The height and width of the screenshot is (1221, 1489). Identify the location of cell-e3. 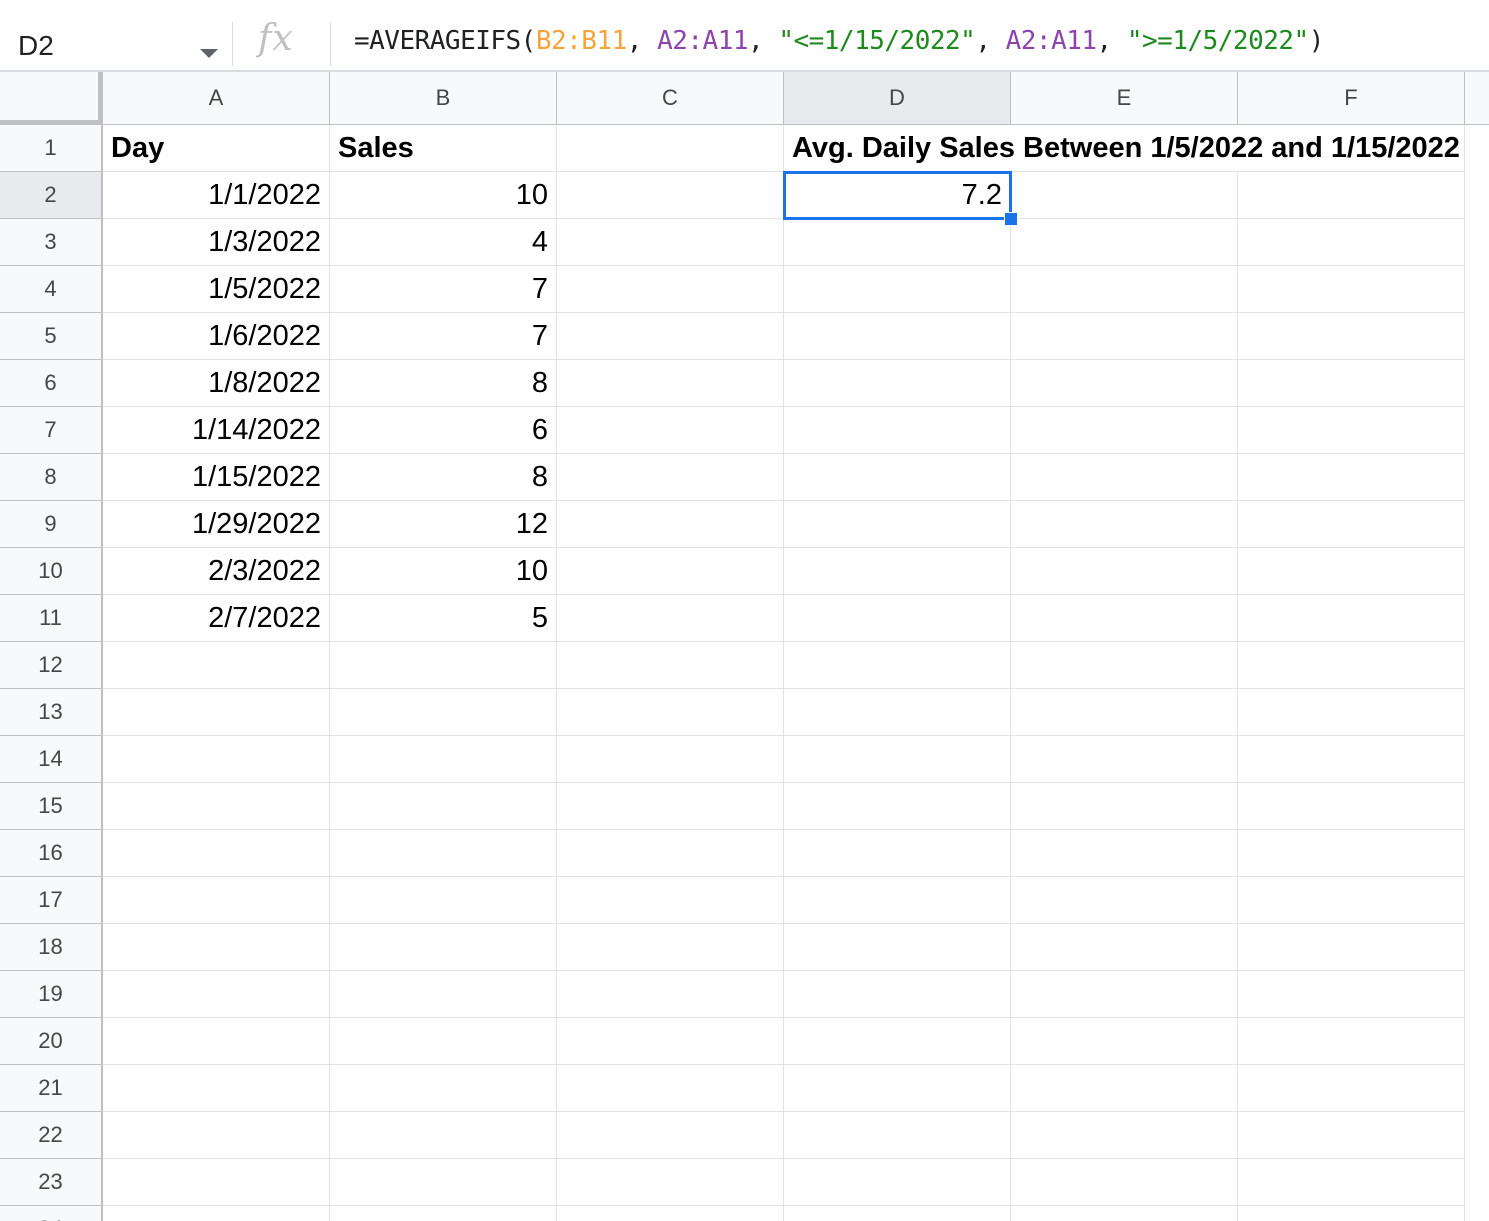
(1124, 242).